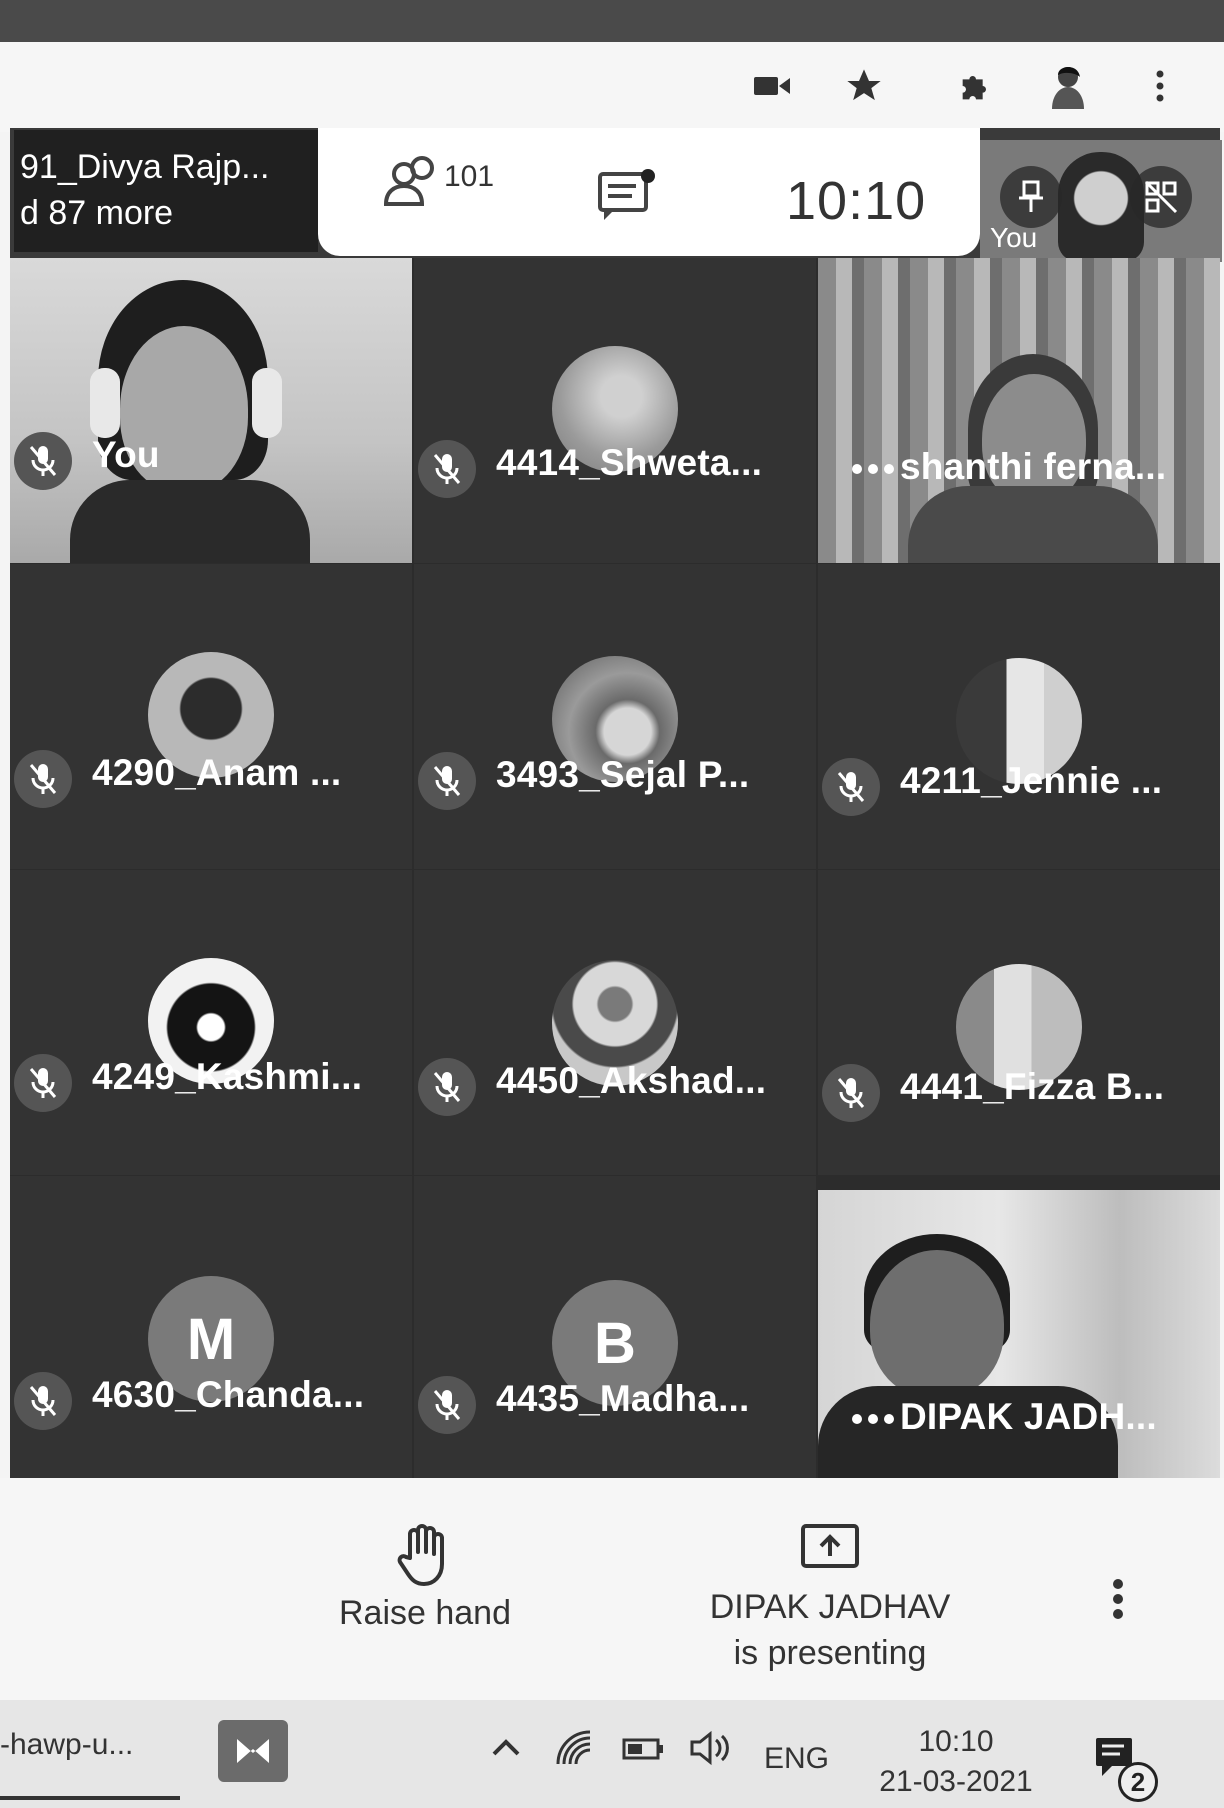 The height and width of the screenshot is (1808, 1224). Describe the element at coordinates (796, 1759) in the screenshot. I see `input-language: ENG` at that location.